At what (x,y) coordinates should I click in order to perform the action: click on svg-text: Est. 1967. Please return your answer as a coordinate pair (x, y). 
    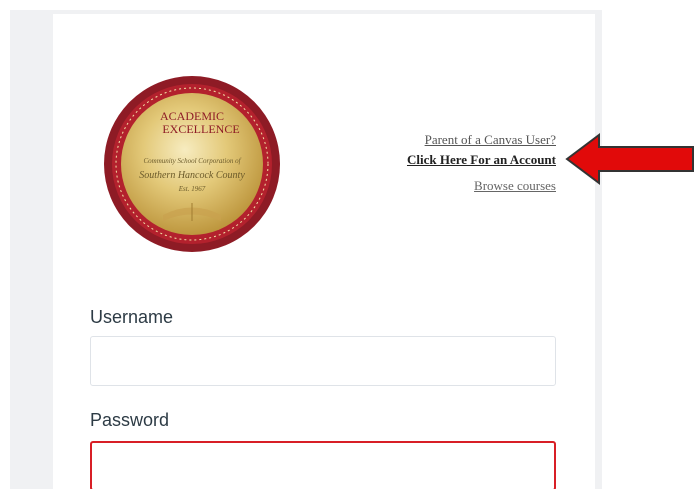
    Looking at the image, I should click on (192, 189).